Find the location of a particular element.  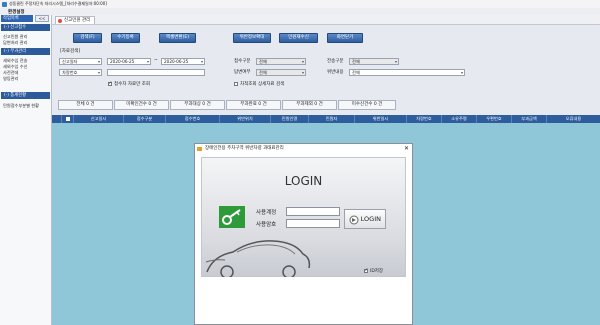

grid-col-error: 오류내용 is located at coordinates (573, 119).